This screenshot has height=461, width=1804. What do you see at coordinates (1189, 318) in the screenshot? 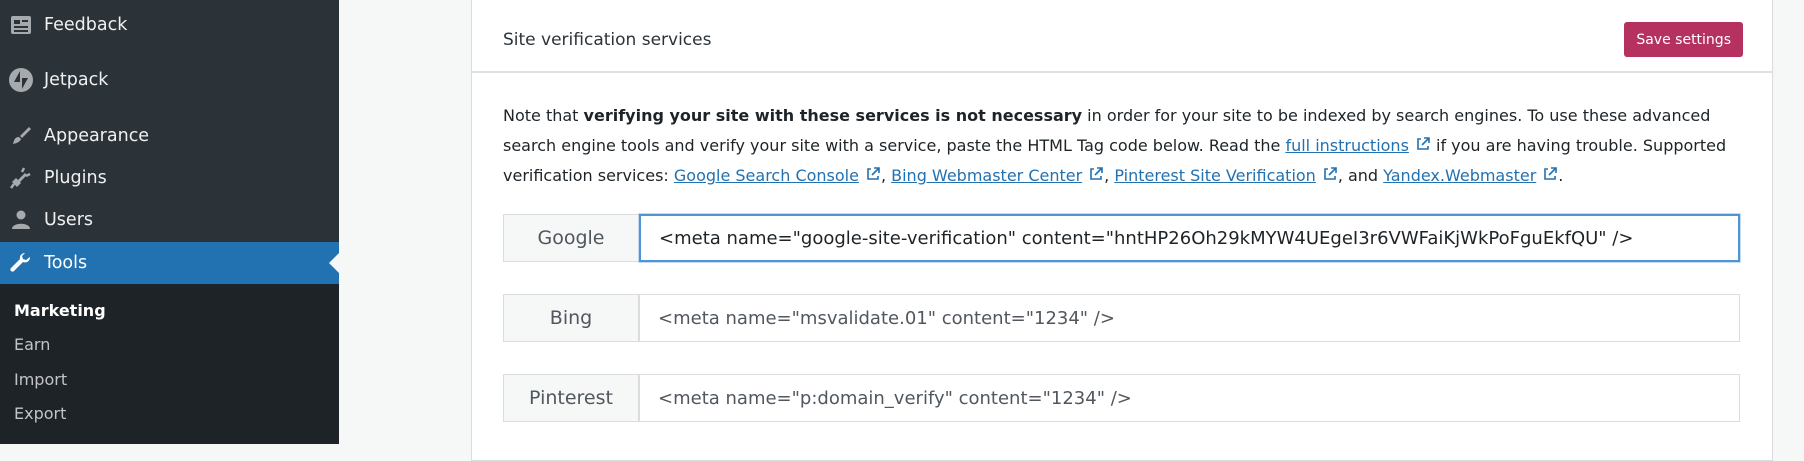
I see `bing-verification-input` at bounding box center [1189, 318].